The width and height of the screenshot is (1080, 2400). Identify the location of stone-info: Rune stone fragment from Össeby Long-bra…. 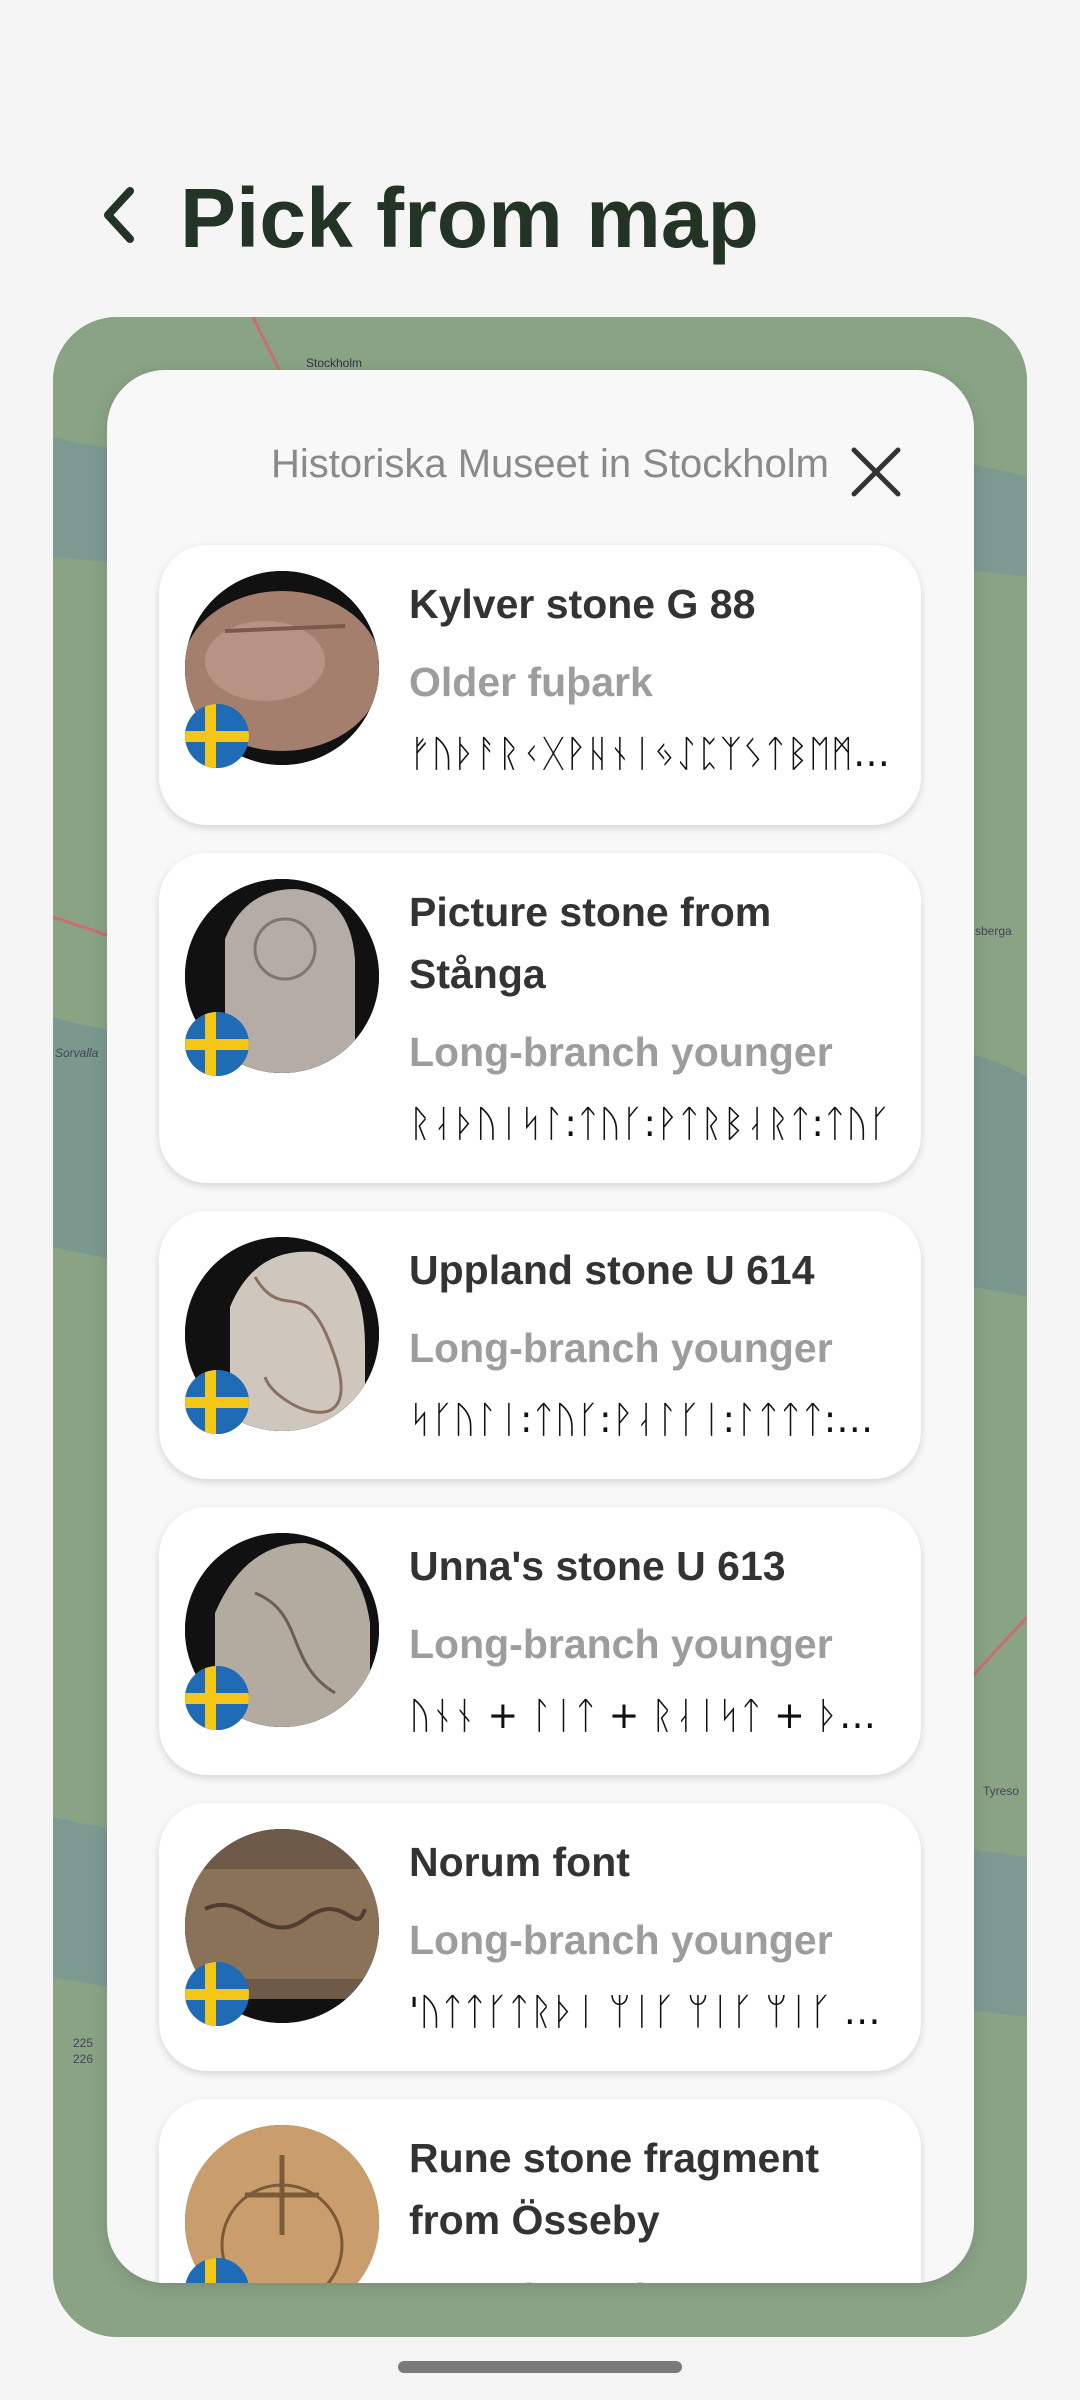
(651, 2205).